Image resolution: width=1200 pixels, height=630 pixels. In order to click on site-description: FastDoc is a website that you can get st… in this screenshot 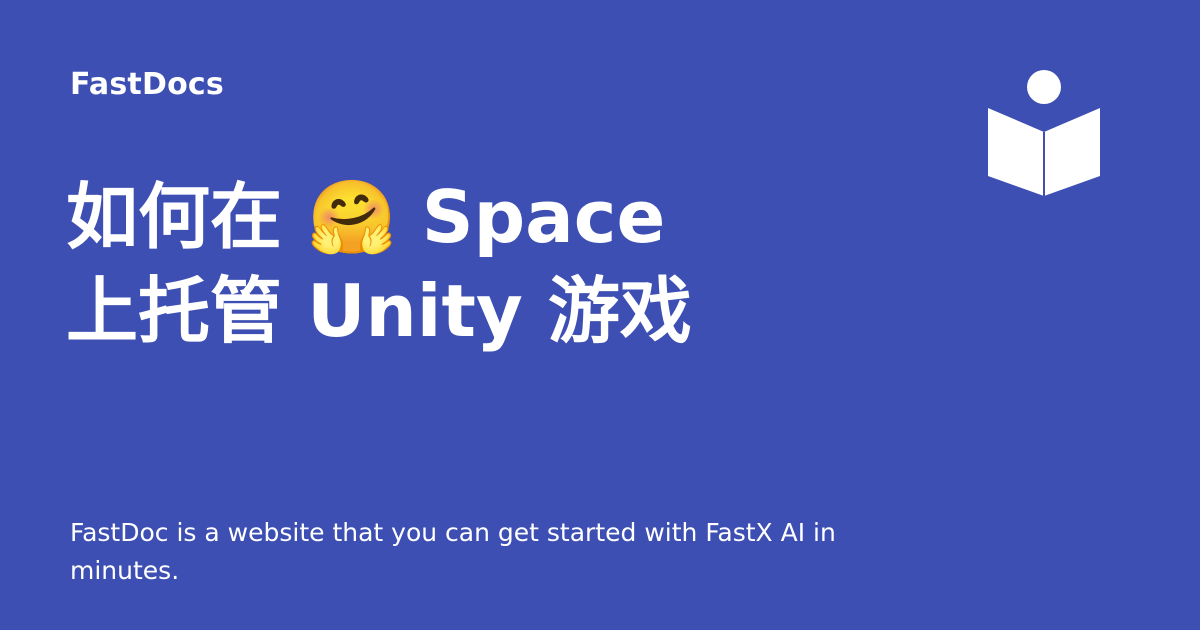, I will do `click(453, 551)`.